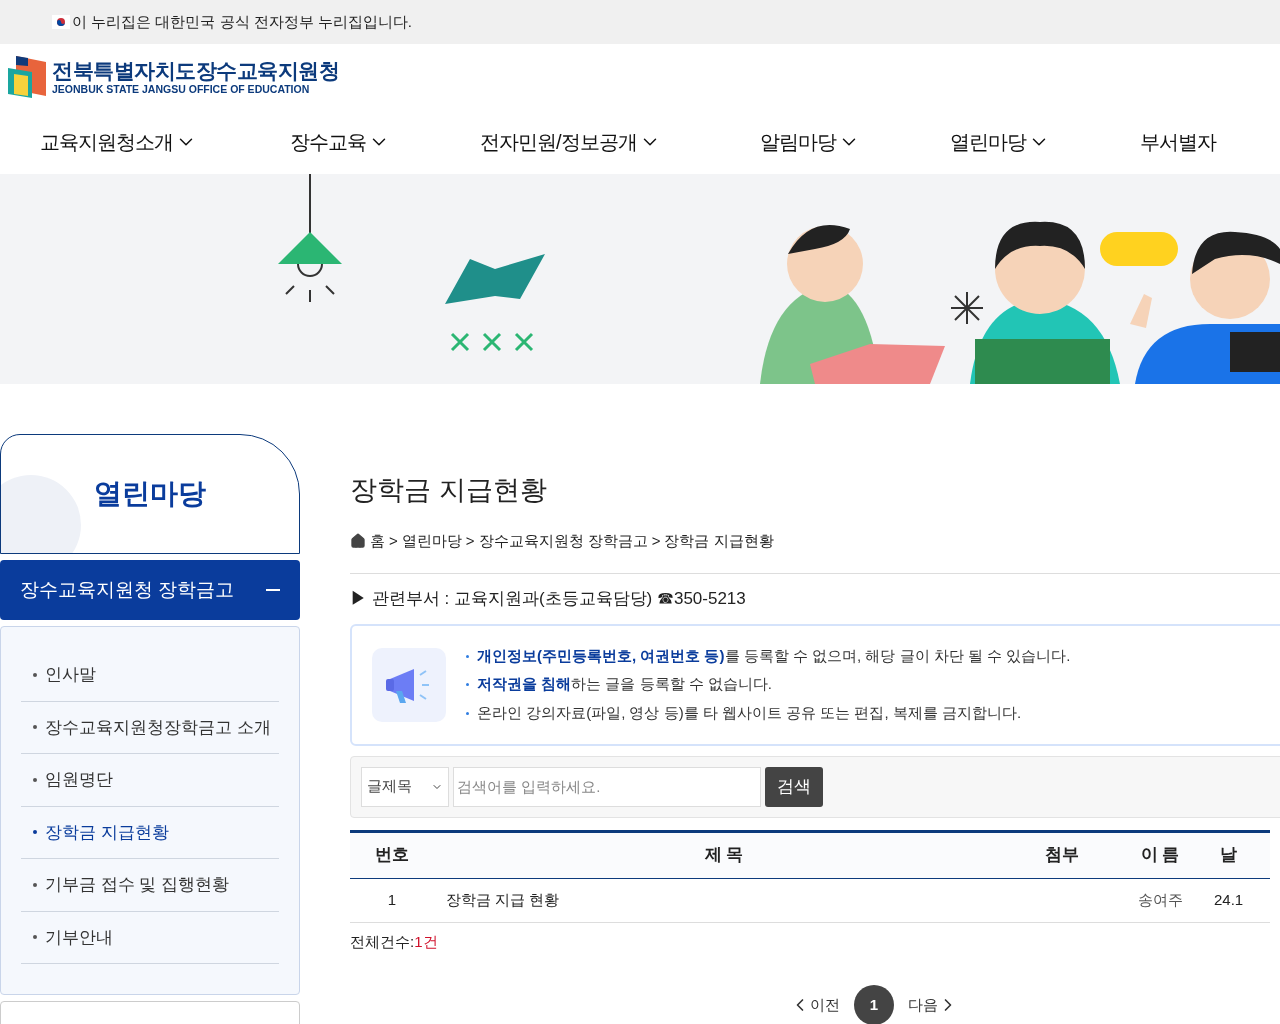  What do you see at coordinates (724, 854) in the screenshot?
I see `column-header: 제 목` at bounding box center [724, 854].